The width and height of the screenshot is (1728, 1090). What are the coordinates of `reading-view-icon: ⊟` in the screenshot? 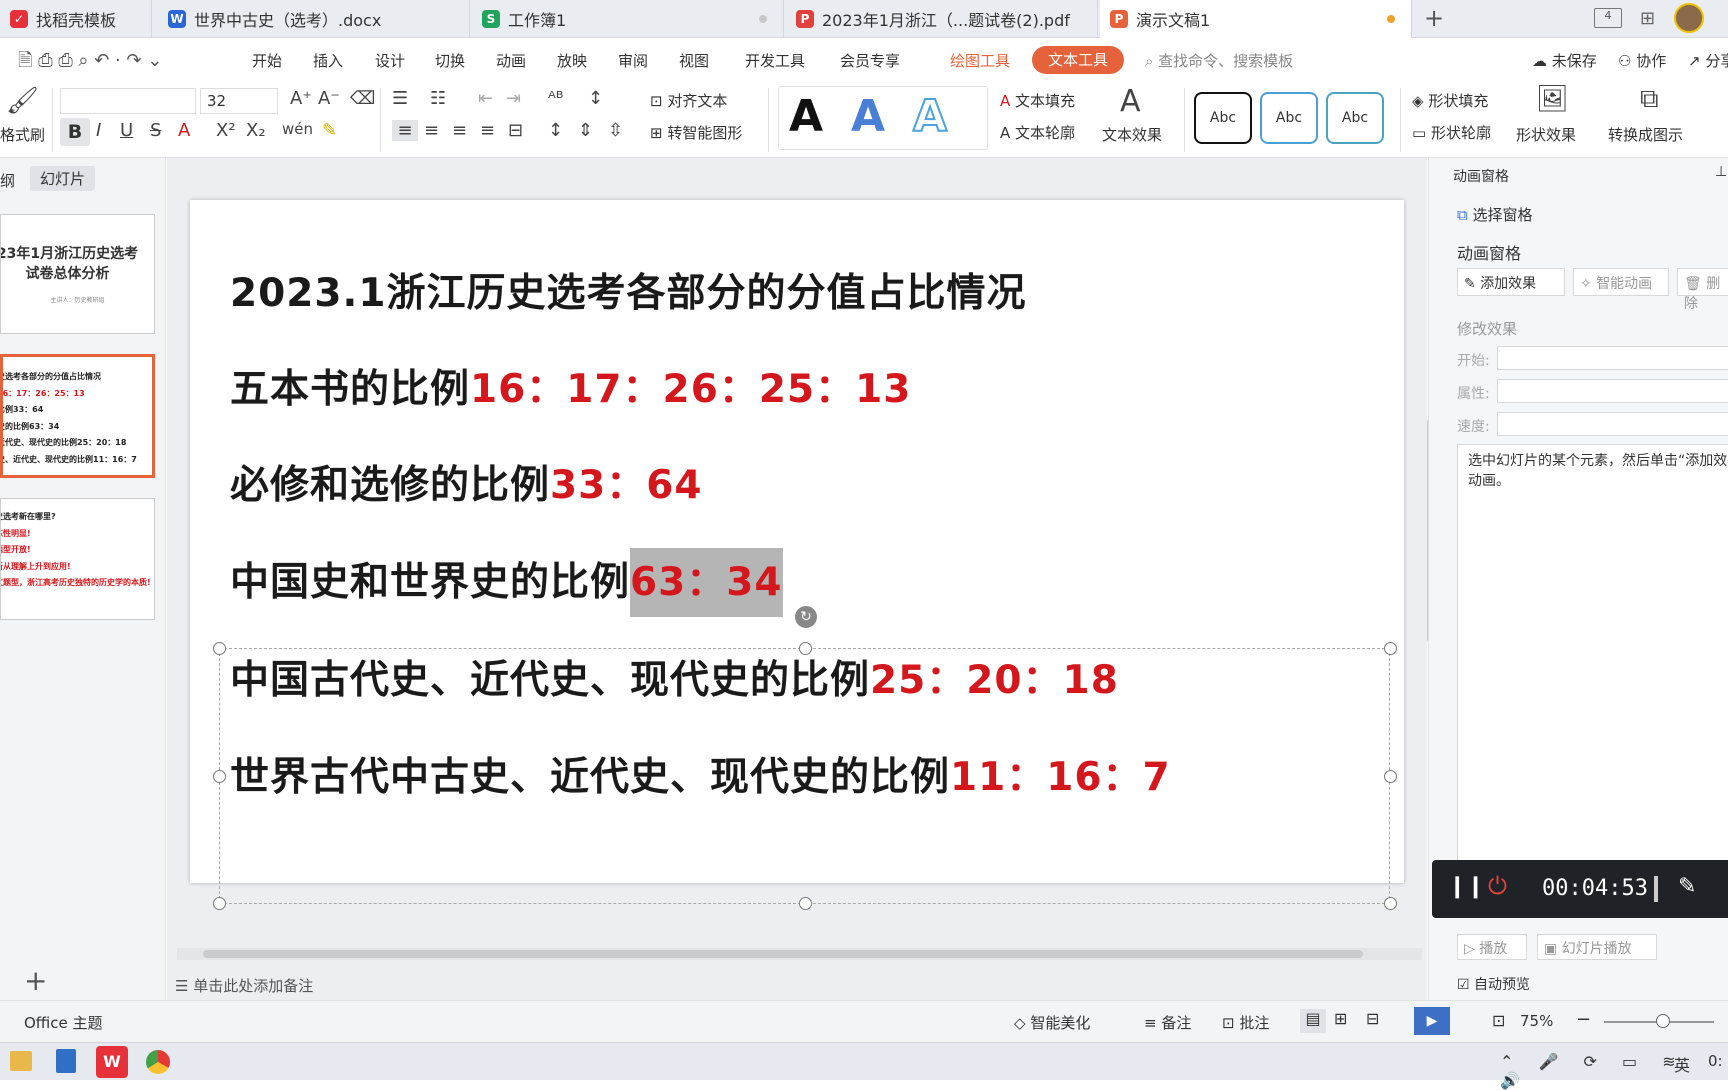 It's located at (1372, 1018).